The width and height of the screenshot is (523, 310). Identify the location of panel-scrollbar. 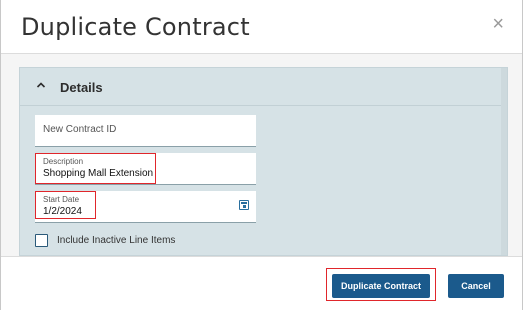
(504, 161).